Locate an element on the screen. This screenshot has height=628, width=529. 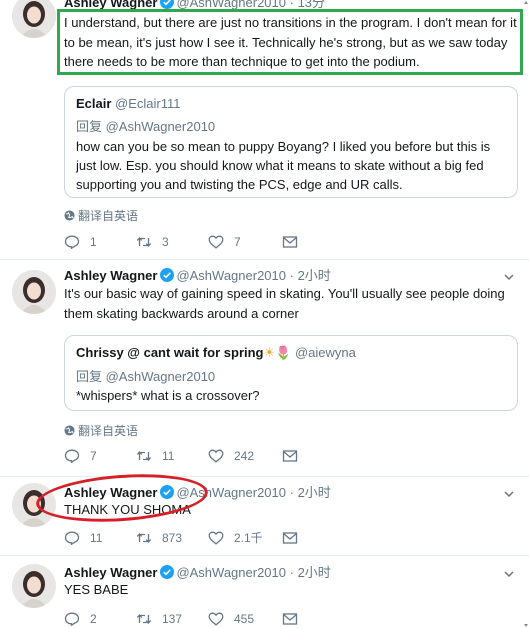
reply-count: 1 is located at coordinates (93, 242).